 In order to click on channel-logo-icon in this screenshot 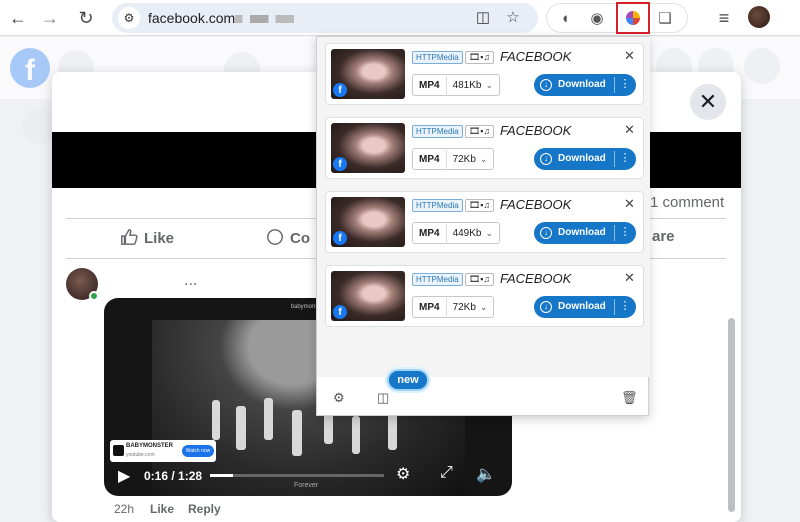, I will do `click(118, 450)`.